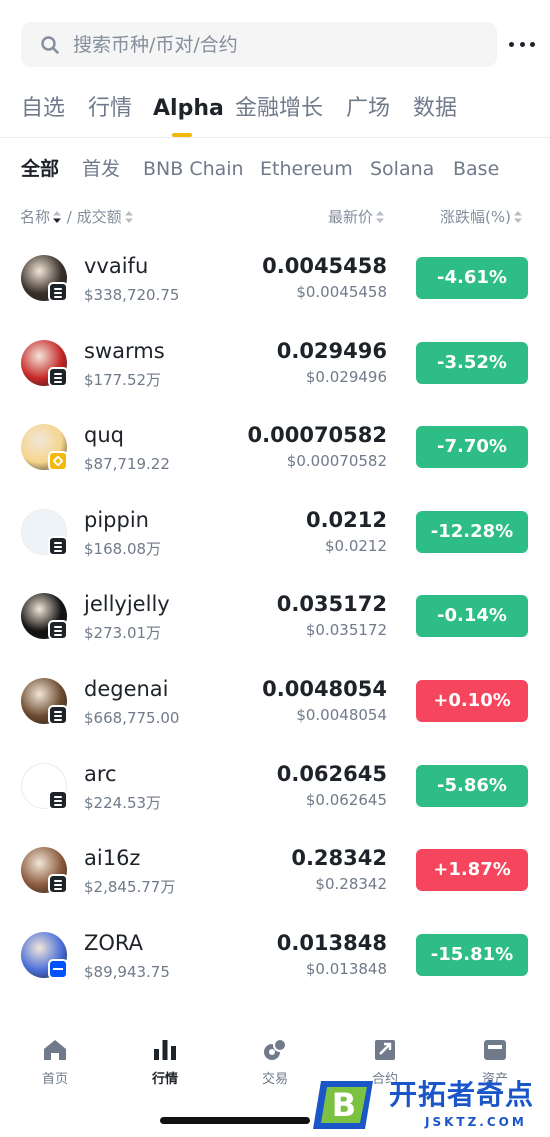 The image size is (550, 1137). I want to click on token-row: ai16z $2,845.77万 0.28342 $0.28342 +1.87%, so click(275, 869).